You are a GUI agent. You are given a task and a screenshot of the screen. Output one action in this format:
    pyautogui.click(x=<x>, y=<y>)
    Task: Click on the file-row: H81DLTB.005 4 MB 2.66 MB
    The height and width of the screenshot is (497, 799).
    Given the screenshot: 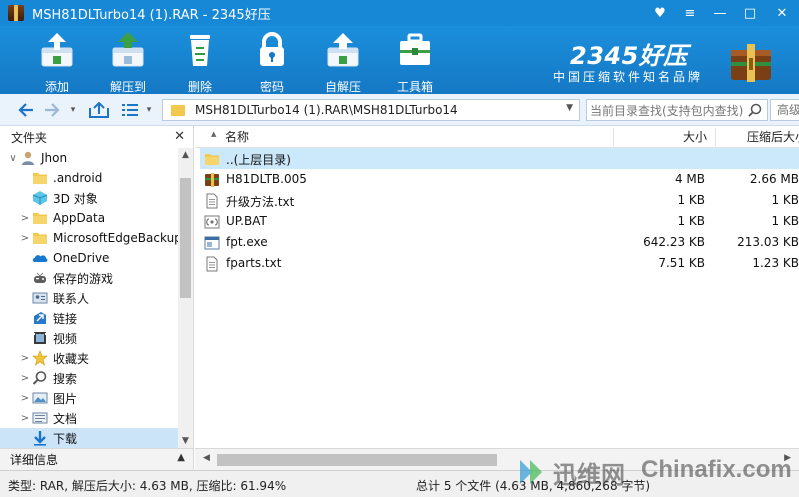 What is the action you would take?
    pyautogui.click(x=499, y=179)
    